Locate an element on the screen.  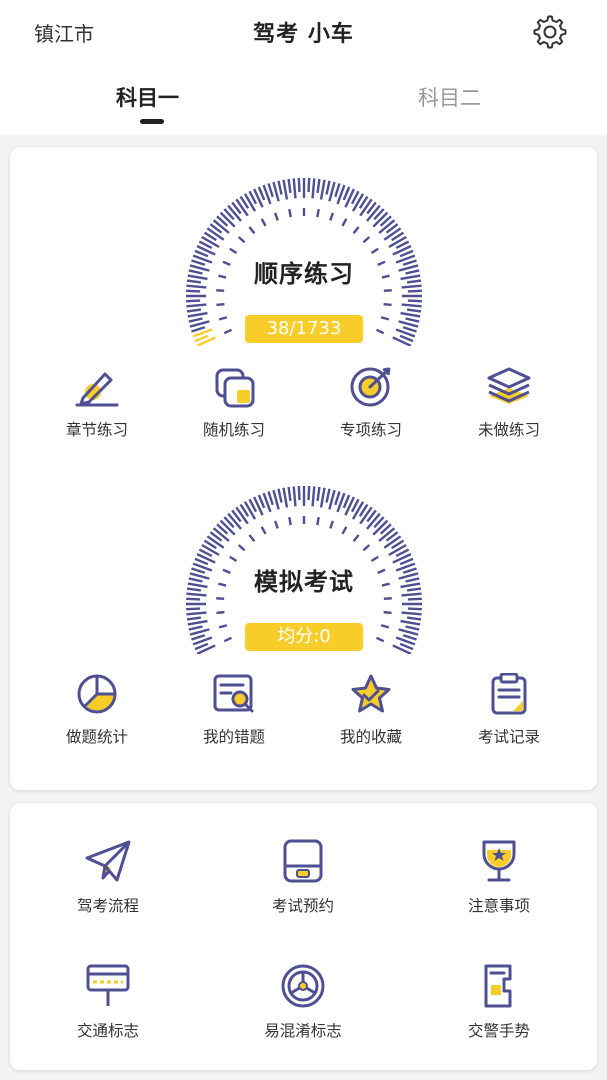
special-practice-label: 专项练习 is located at coordinates (370, 430).